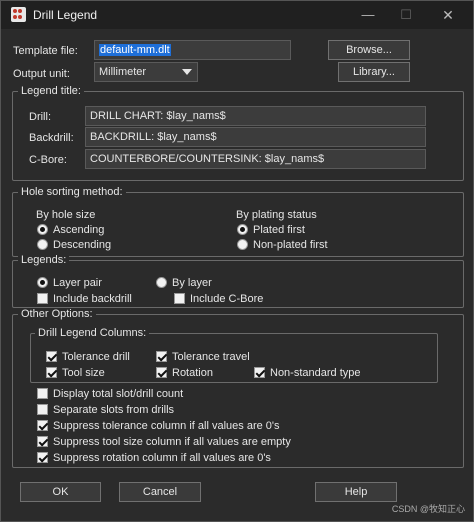  Describe the element at coordinates (160, 492) in the screenshot. I see `cancel-button: Cancel` at that location.